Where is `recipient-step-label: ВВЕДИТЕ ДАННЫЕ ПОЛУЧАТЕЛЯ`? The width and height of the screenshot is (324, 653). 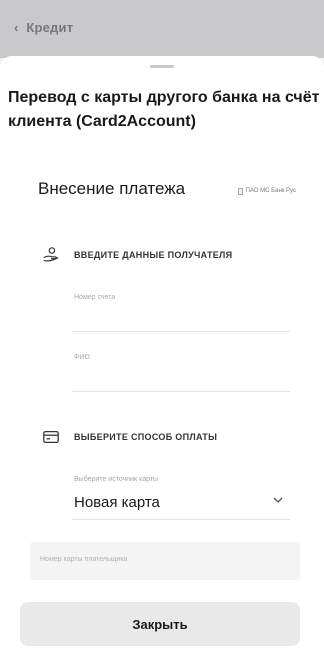 recipient-step-label: ВВЕДИТЕ ДАННЫЕ ПОЛУЧАТЕЛЯ is located at coordinates (153, 255).